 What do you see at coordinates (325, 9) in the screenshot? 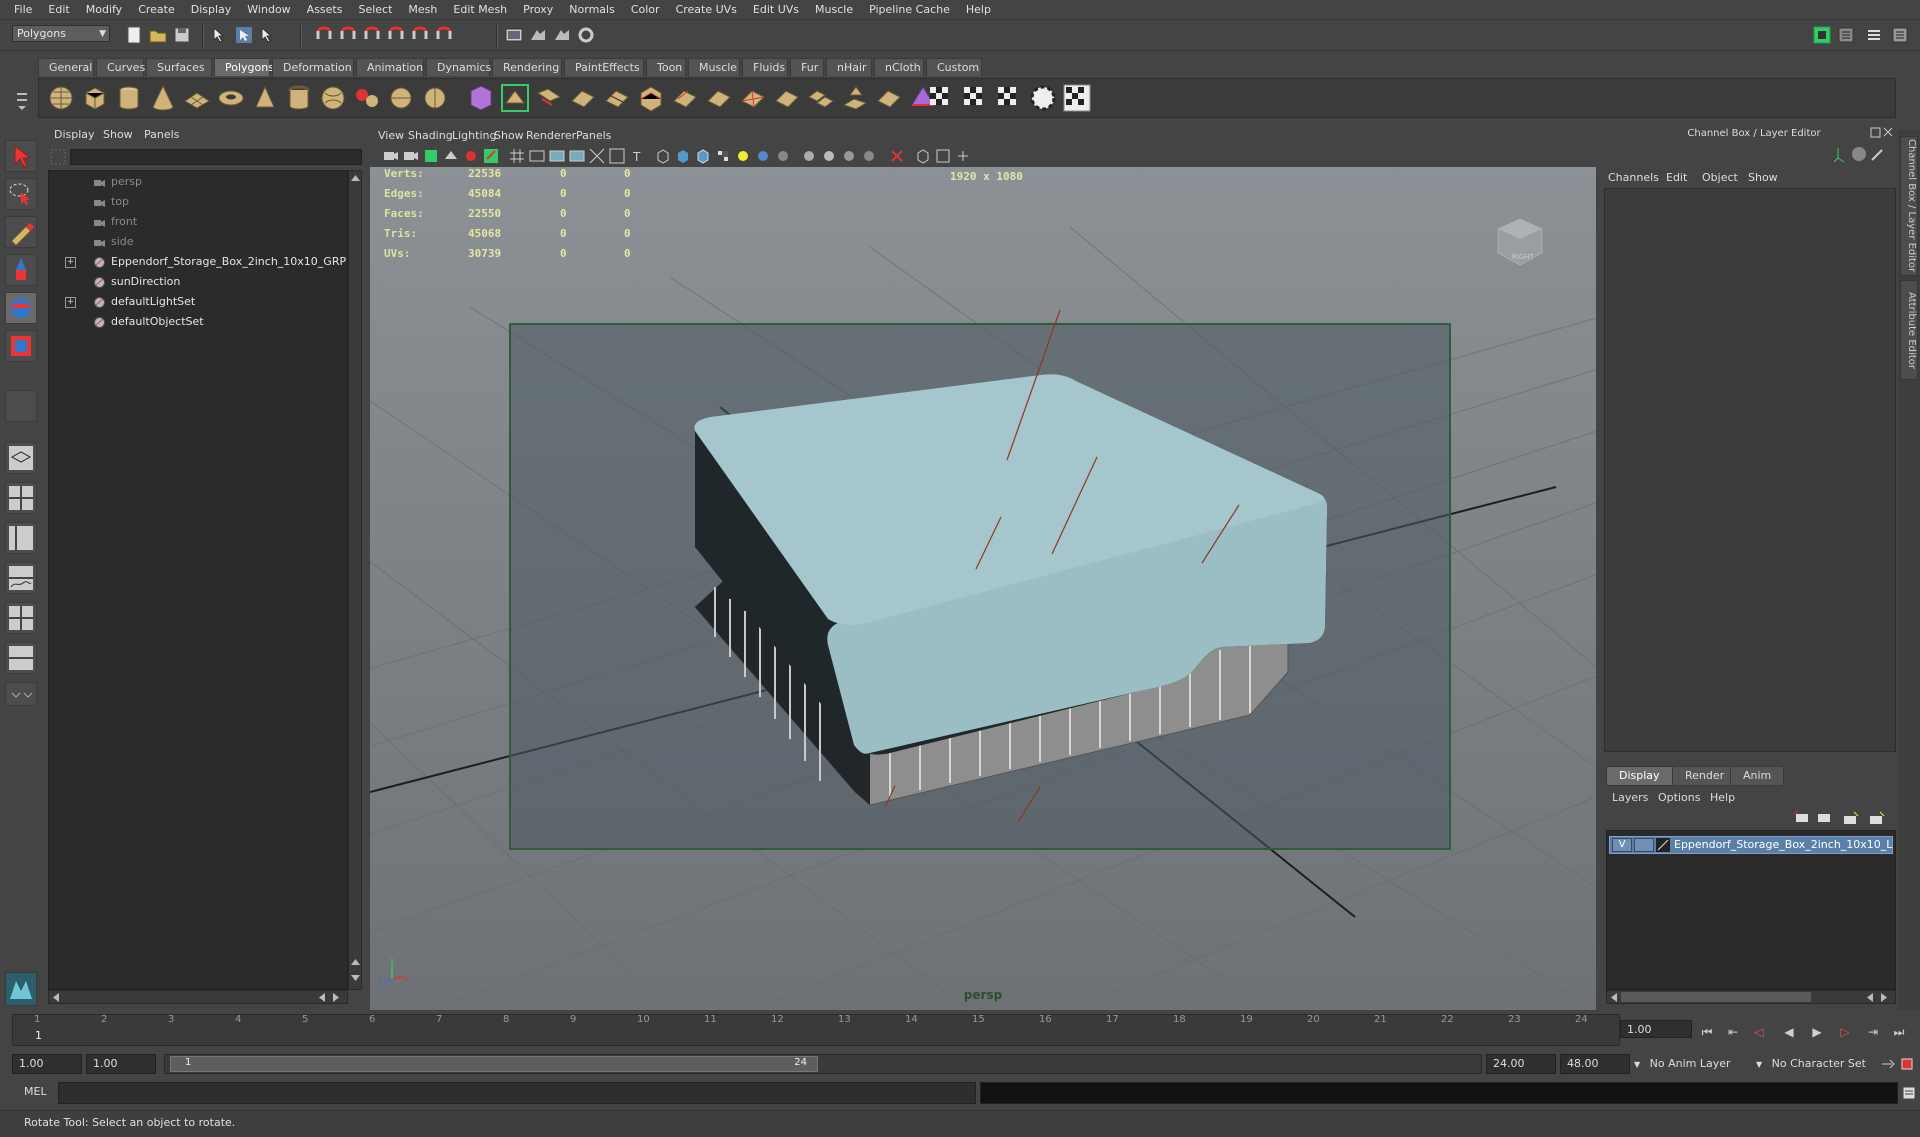
I see `menu-assets: Assets` at bounding box center [325, 9].